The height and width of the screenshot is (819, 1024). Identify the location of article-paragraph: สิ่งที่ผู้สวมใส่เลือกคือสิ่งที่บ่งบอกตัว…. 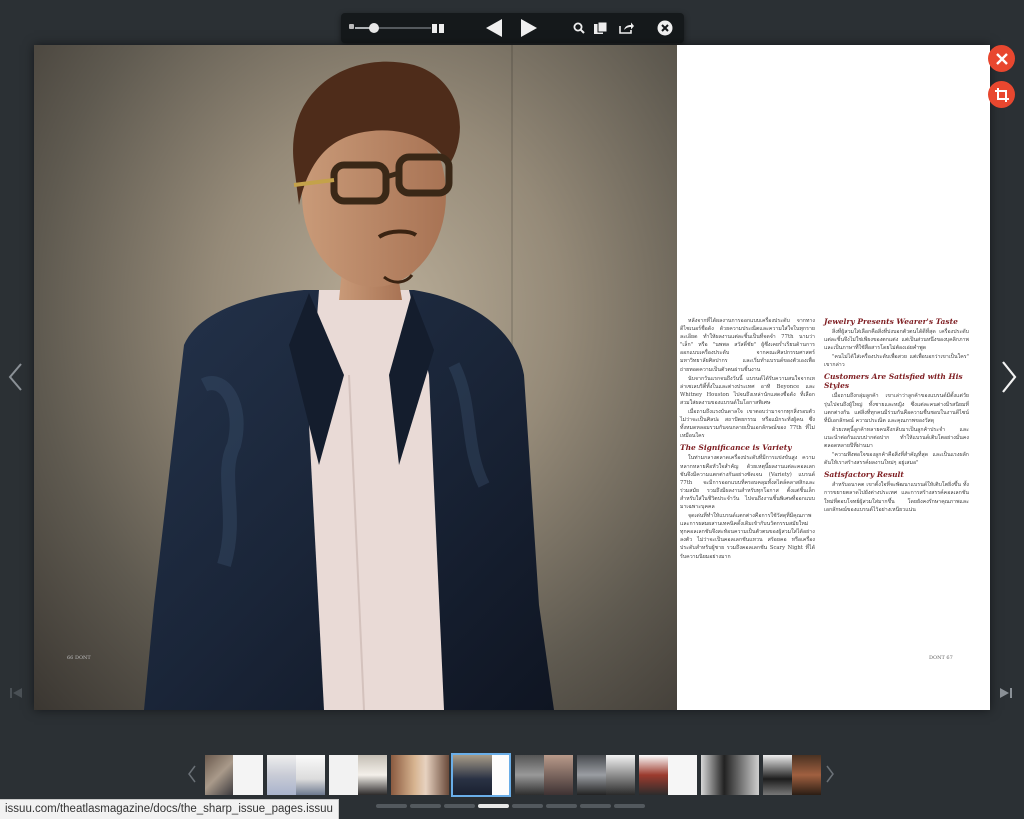
(896, 340).